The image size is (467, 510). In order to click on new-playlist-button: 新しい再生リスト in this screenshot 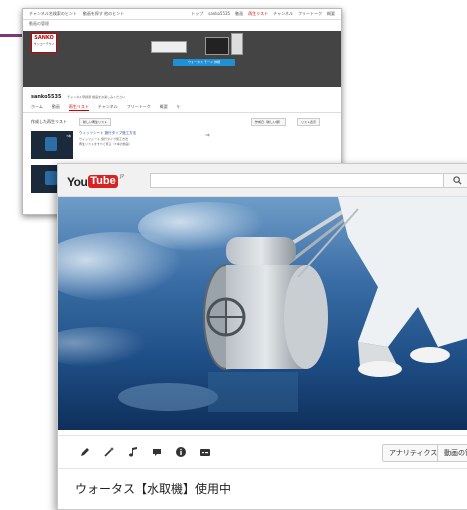, I will do `click(95, 122)`.